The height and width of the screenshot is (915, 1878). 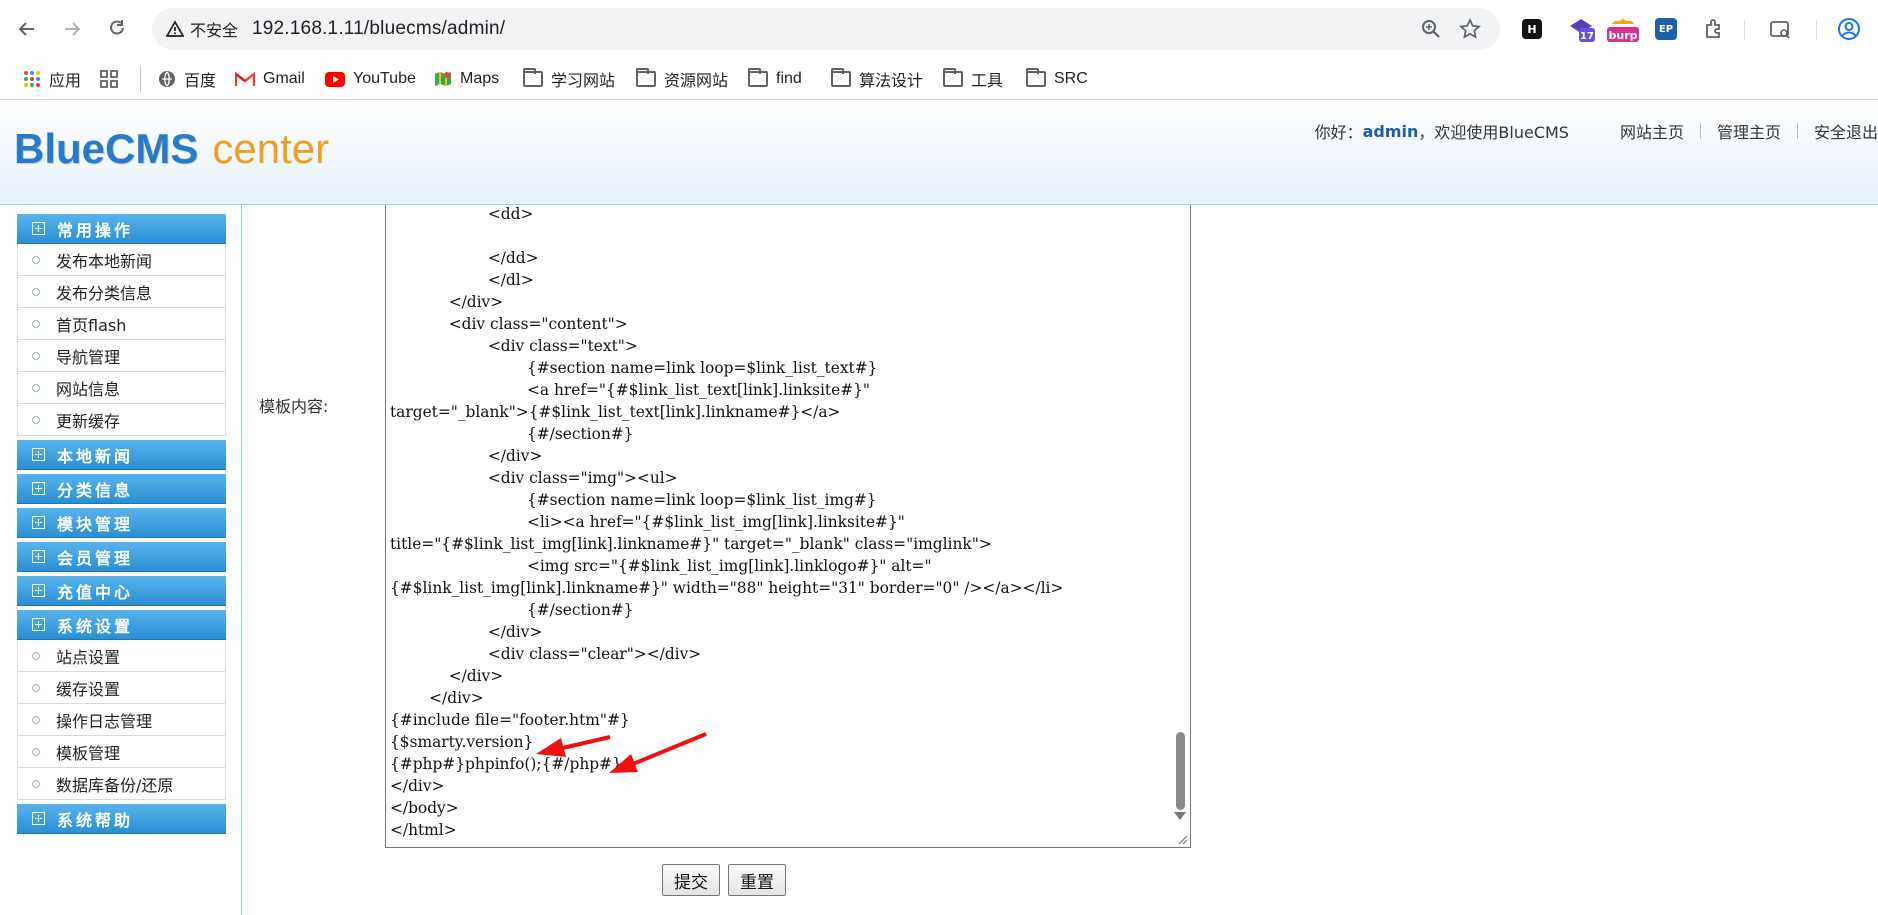 What do you see at coordinates (121, 557) in the screenshot?
I see `sidebar-section-members: 会员管理` at bounding box center [121, 557].